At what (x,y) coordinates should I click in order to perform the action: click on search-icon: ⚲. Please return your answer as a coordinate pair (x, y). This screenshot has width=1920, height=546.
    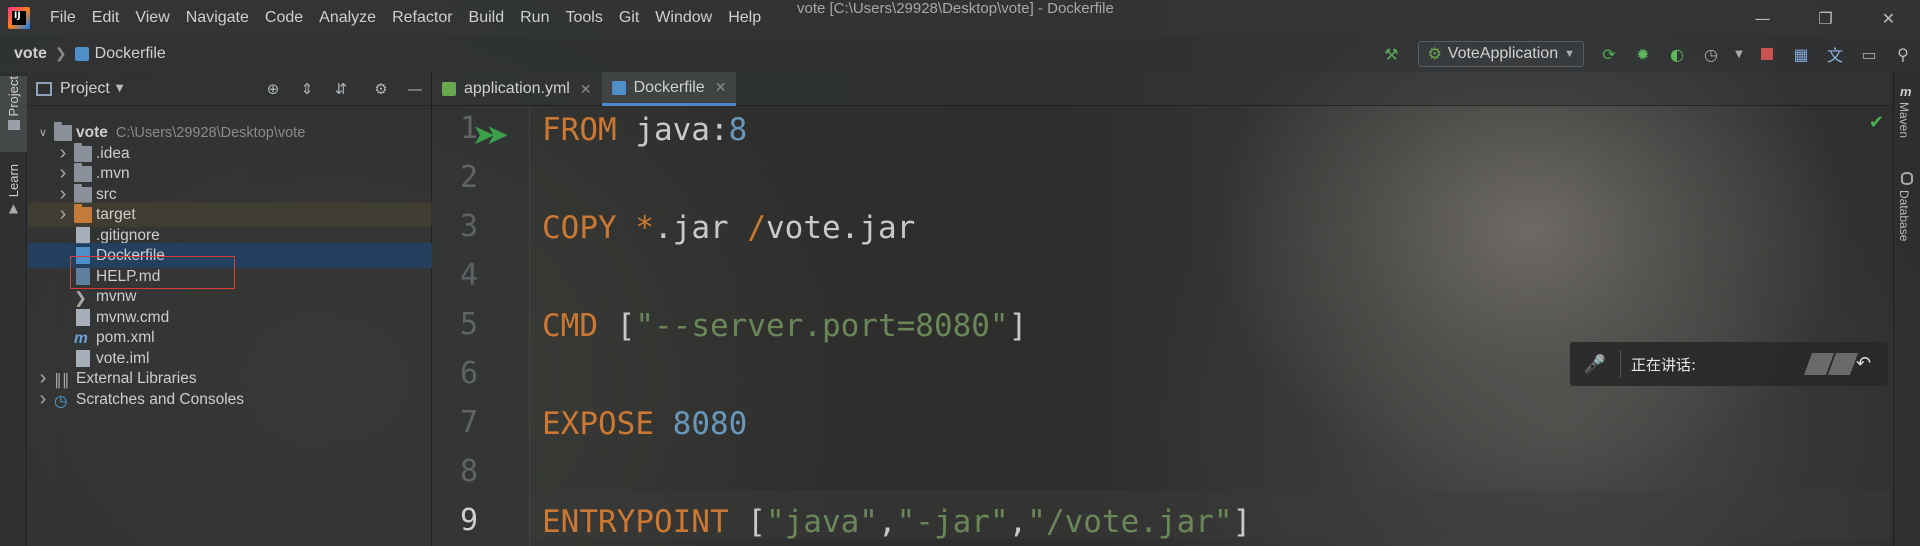
    Looking at the image, I should click on (1903, 54).